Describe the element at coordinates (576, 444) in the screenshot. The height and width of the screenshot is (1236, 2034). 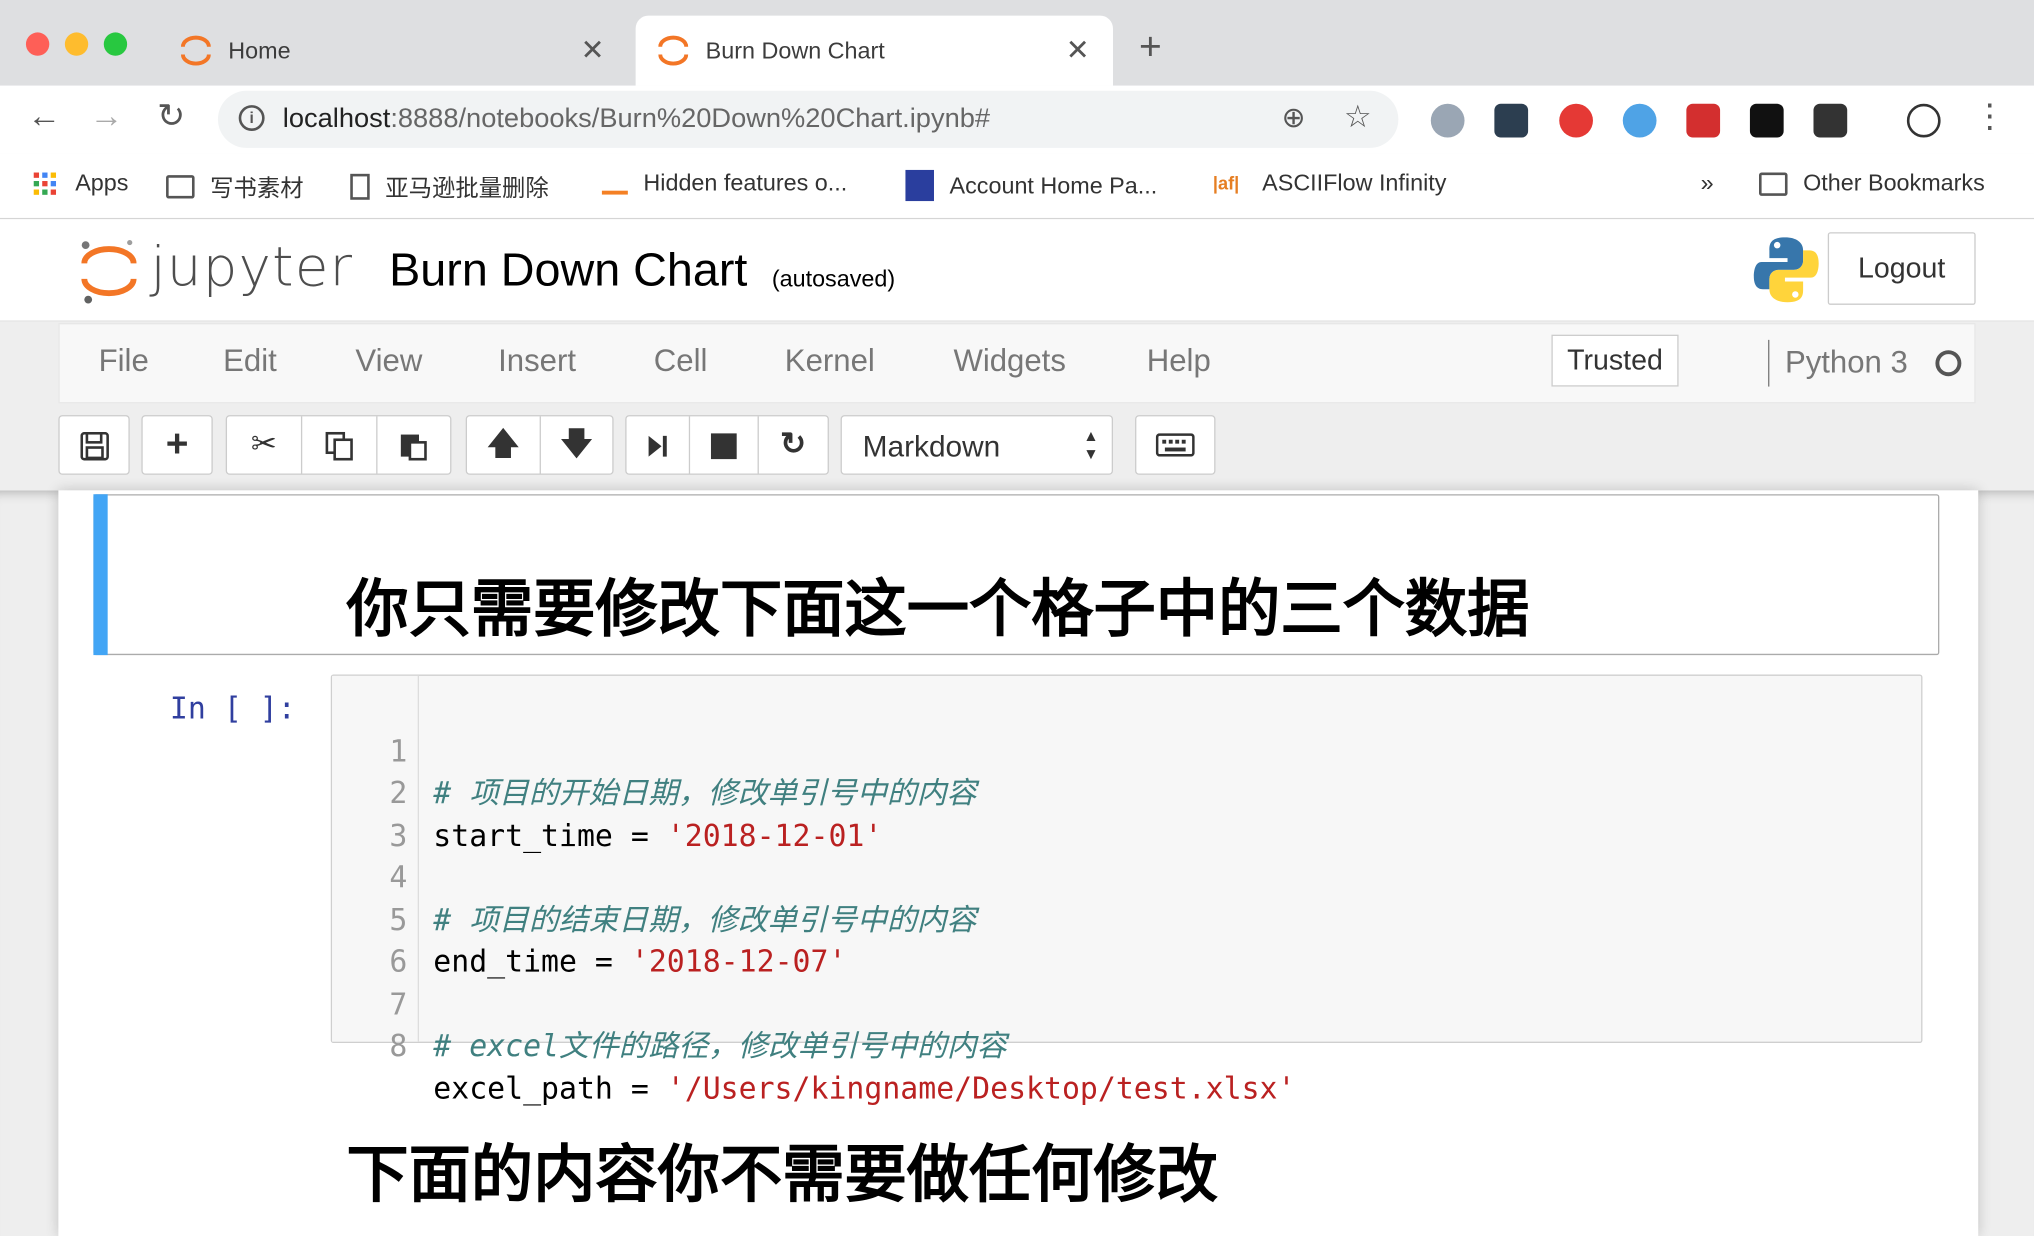
I see `move-down-arrow-icon: 🡇` at that location.